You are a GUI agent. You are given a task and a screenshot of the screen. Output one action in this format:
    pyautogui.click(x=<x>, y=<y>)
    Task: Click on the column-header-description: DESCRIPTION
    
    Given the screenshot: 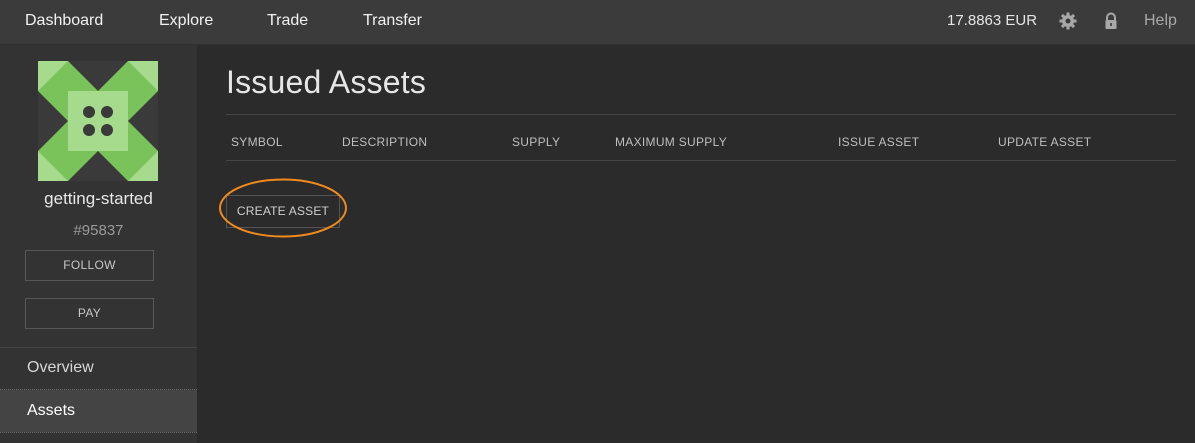 What is the action you would take?
    pyautogui.click(x=385, y=142)
    